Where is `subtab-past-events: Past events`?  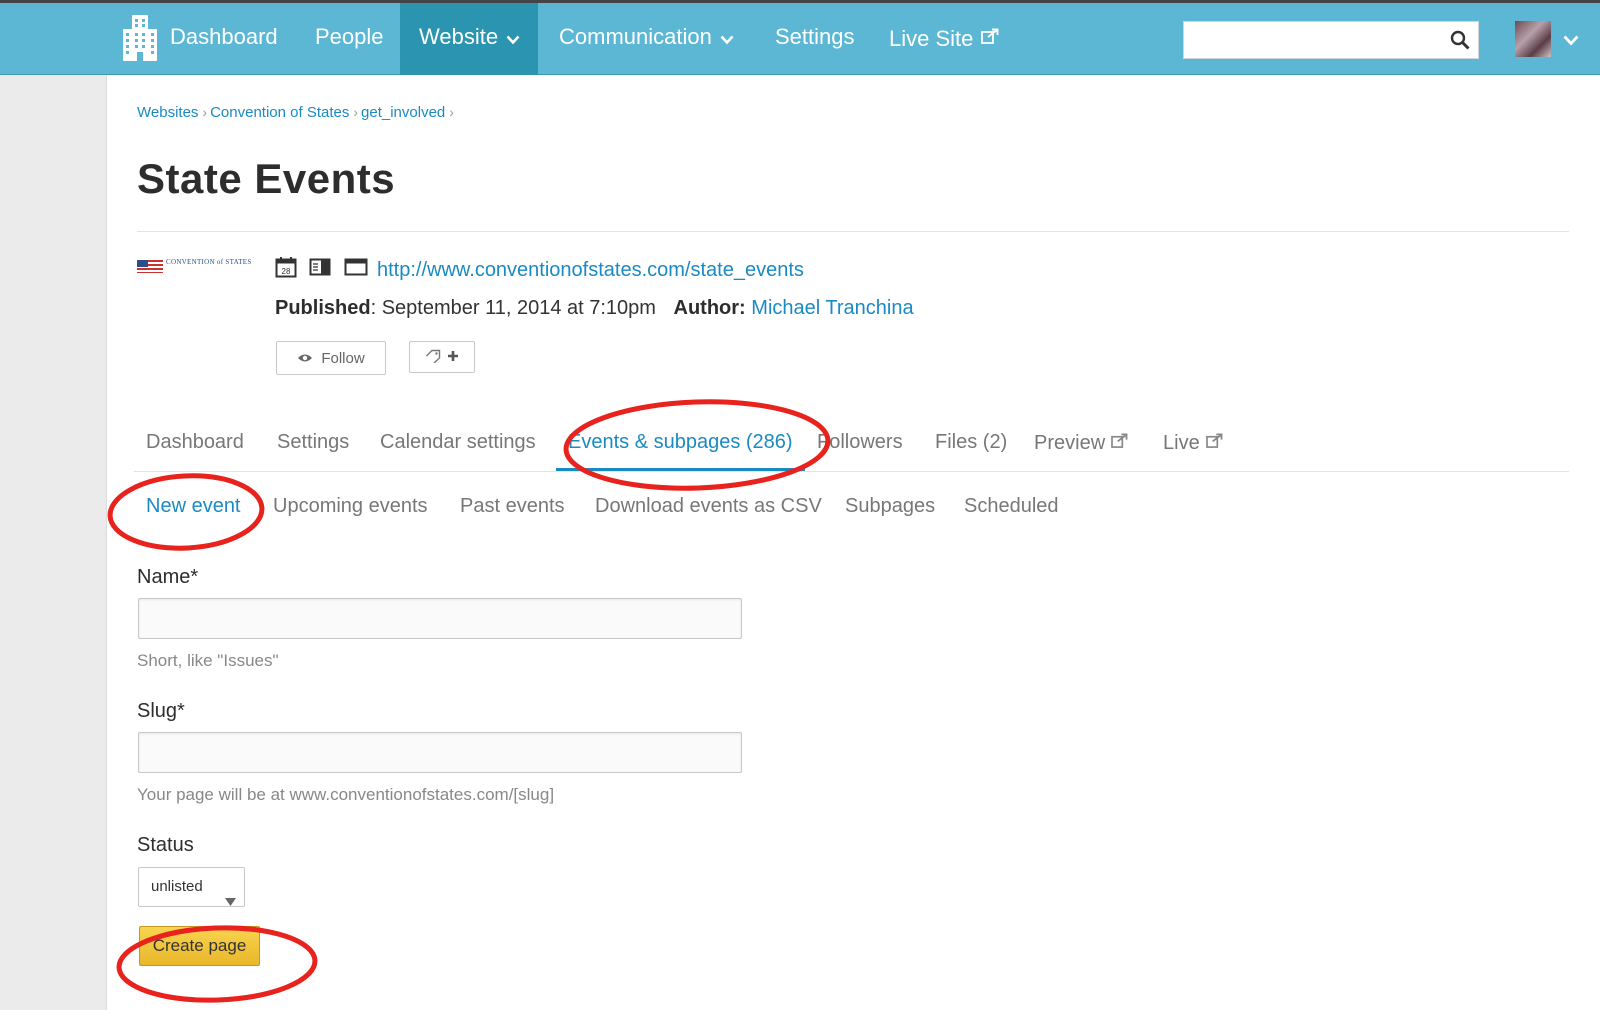 subtab-past-events: Past events is located at coordinates (512, 506).